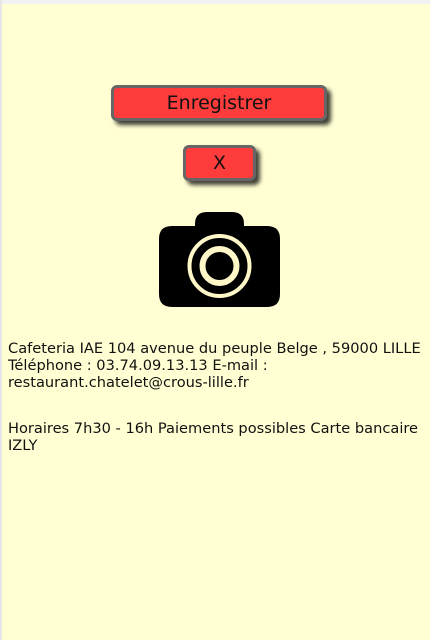 Image resolution: width=430 pixels, height=640 pixels. Describe the element at coordinates (216, 2) in the screenshot. I see `top-strip` at that location.